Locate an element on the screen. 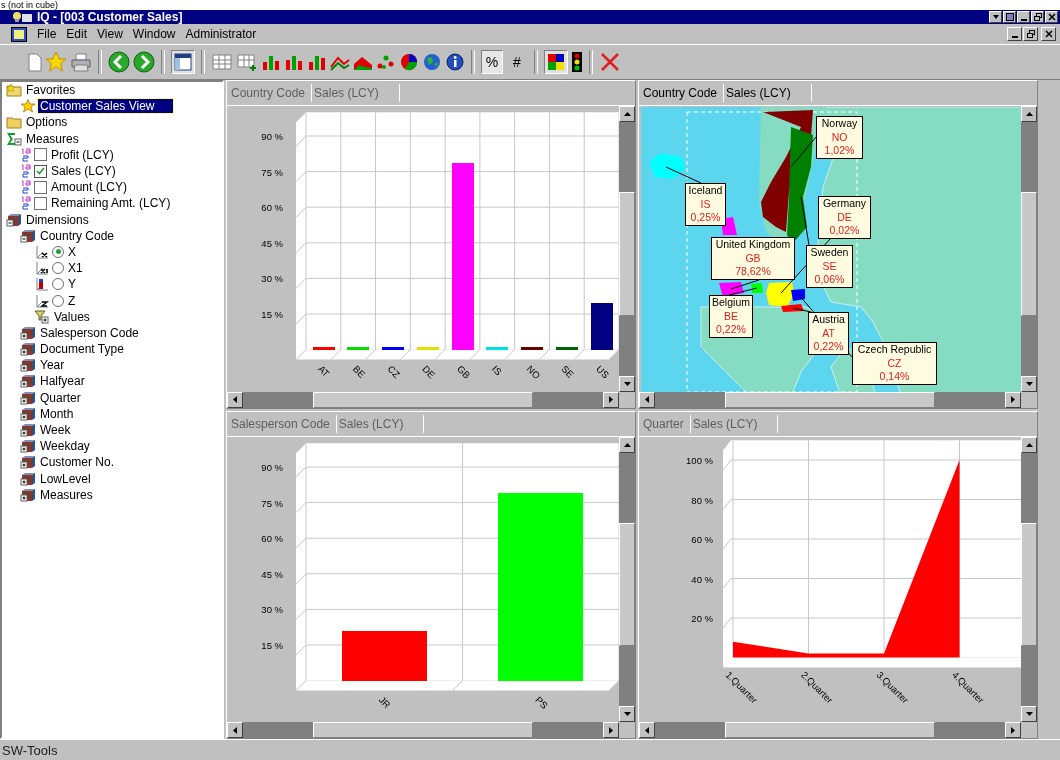 The height and width of the screenshot is (760, 1060). tree-item: Quarter is located at coordinates (60, 397).